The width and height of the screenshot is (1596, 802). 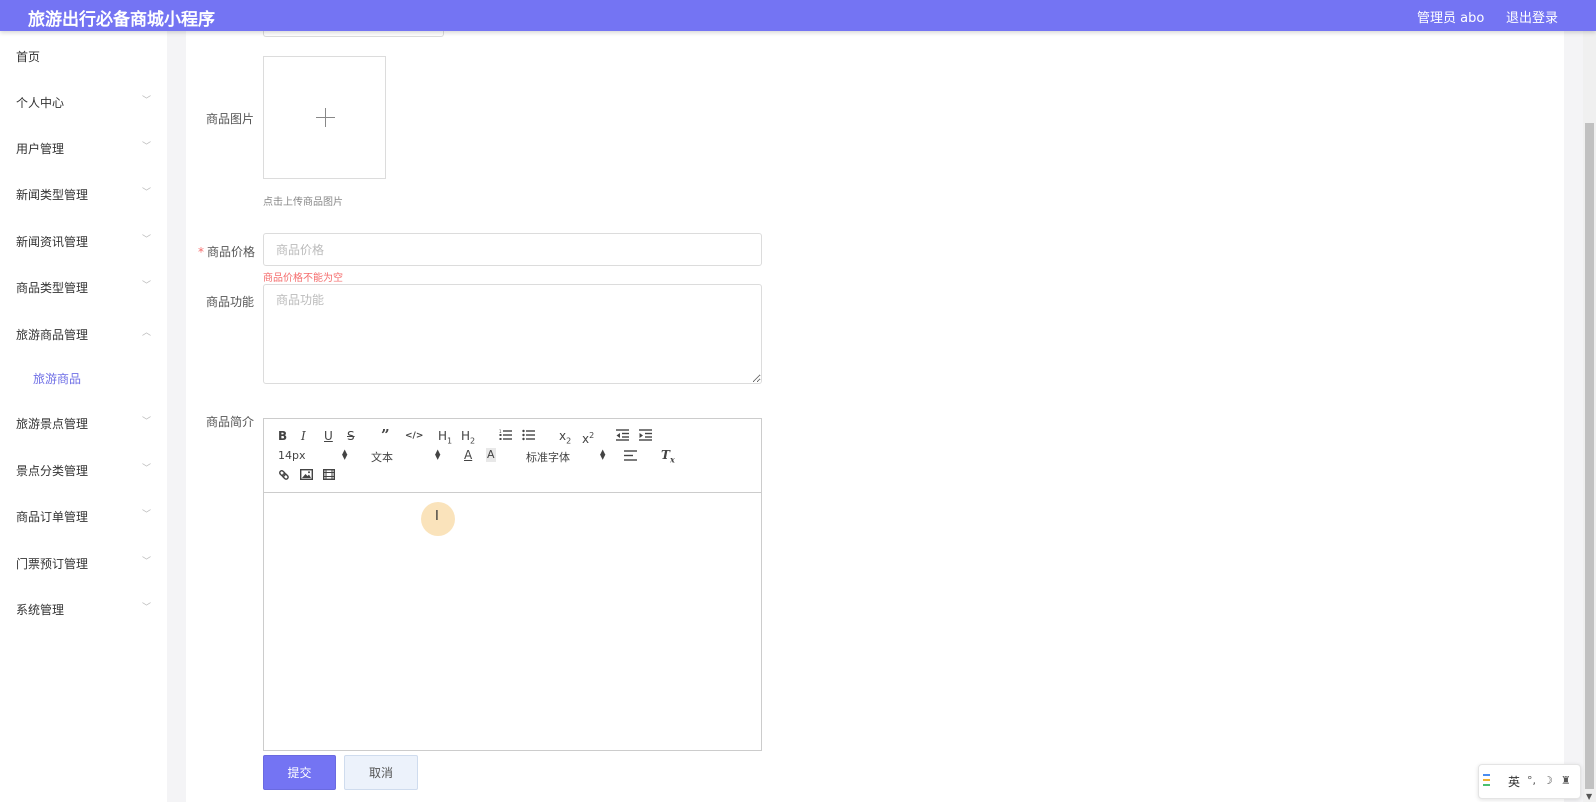 What do you see at coordinates (437, 516) in the screenshot?
I see `text-cursor-icon: I` at bounding box center [437, 516].